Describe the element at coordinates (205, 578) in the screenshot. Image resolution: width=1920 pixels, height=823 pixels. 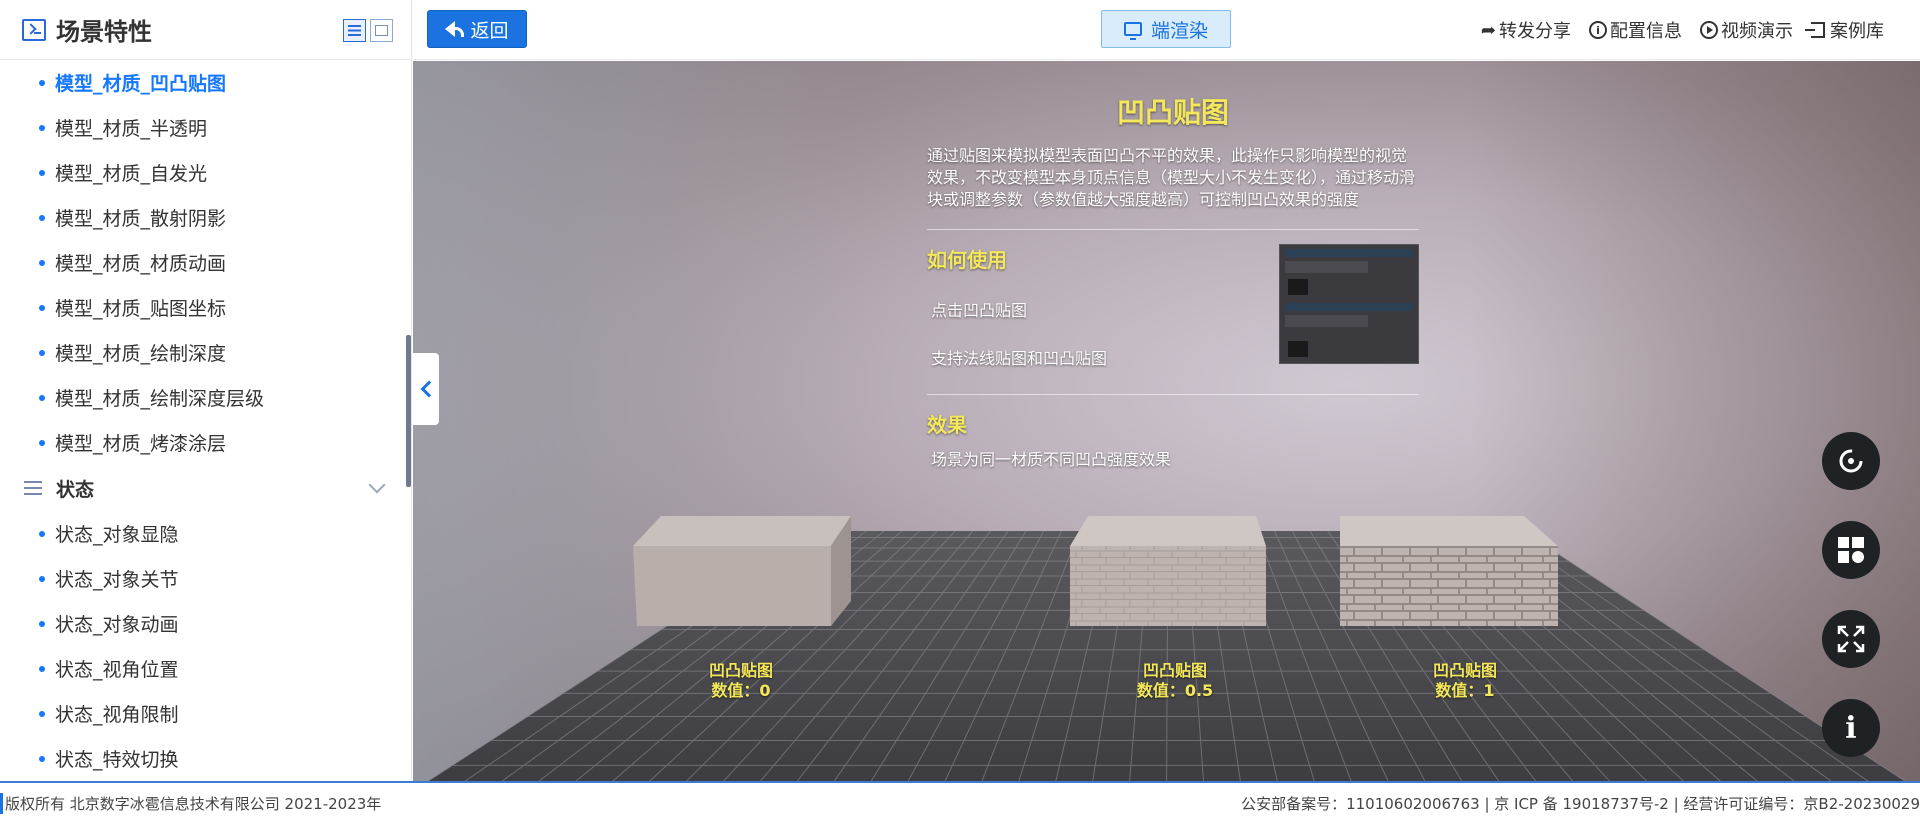
I see `sidebar-item: 状态_对象关节` at that location.